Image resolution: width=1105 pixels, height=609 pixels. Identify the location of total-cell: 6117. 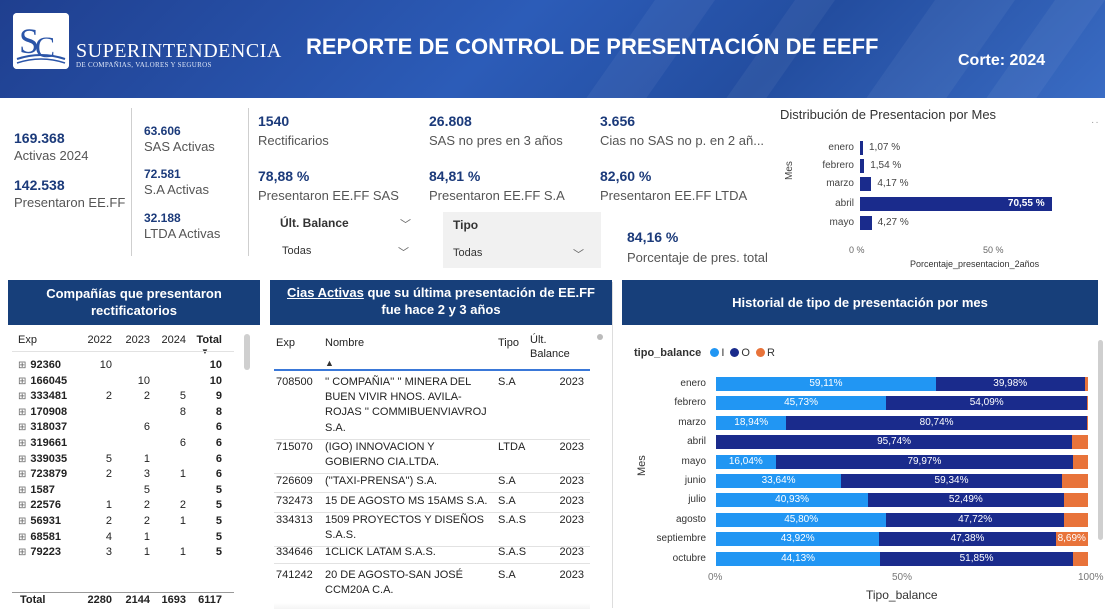
(210, 600).